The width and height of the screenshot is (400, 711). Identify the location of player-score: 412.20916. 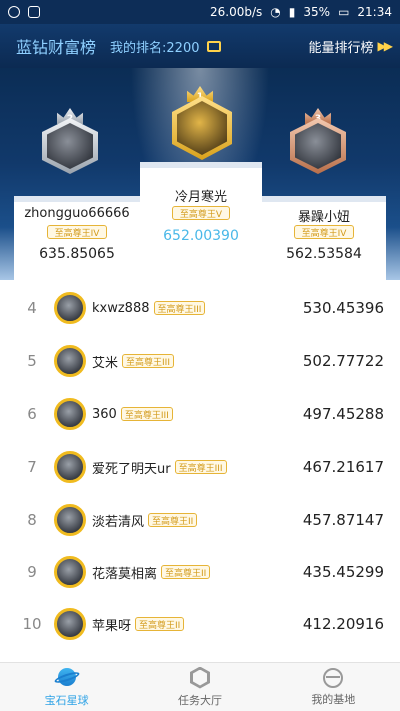
(343, 624).